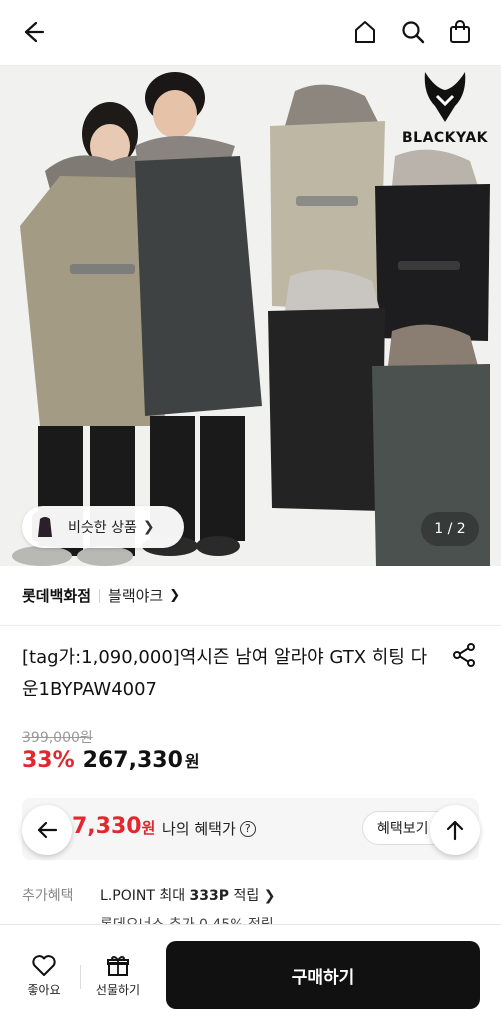 Image resolution: width=501 pixels, height=1024 pixels. Describe the element at coordinates (148, 828) in the screenshot. I see `benefit-currency: 원` at that location.